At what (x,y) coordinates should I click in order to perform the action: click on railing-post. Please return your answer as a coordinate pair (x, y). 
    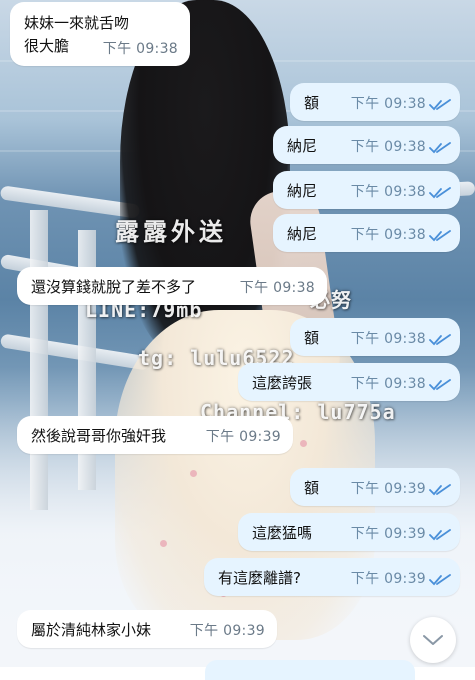
    Looking at the image, I should click on (39, 360).